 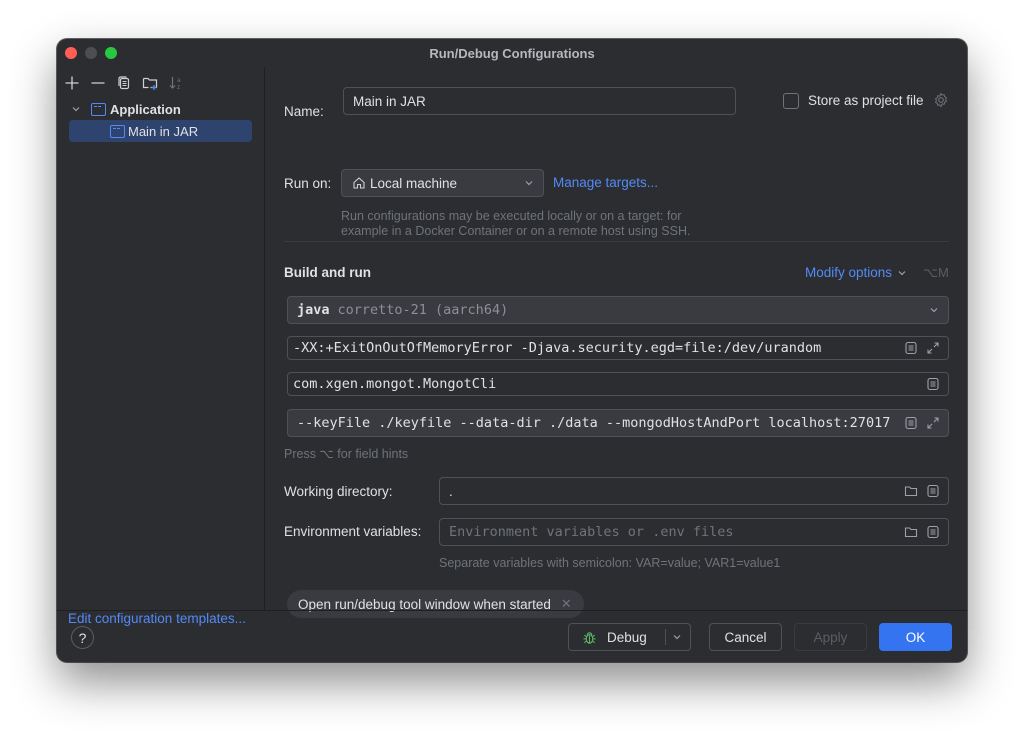 What do you see at coordinates (915, 637) in the screenshot?
I see `ok-button: OK` at bounding box center [915, 637].